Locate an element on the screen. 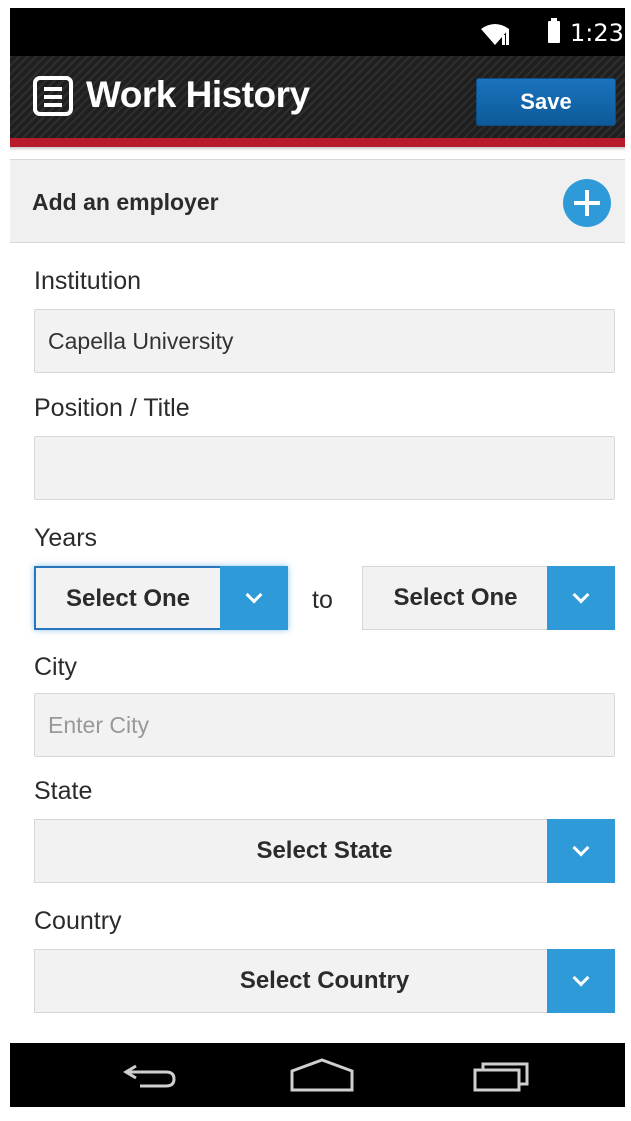 The width and height of the screenshot is (631, 1121). years-separator: to is located at coordinates (322, 600).